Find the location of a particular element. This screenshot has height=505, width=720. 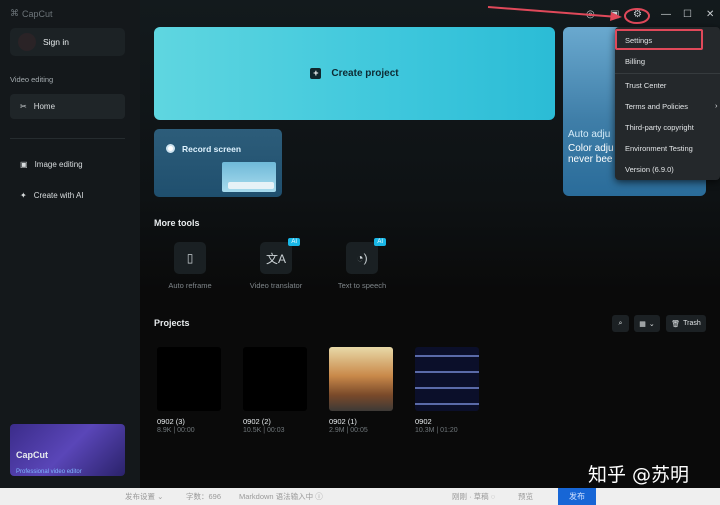

promo-title: Auto adju is located at coordinates (589, 134).